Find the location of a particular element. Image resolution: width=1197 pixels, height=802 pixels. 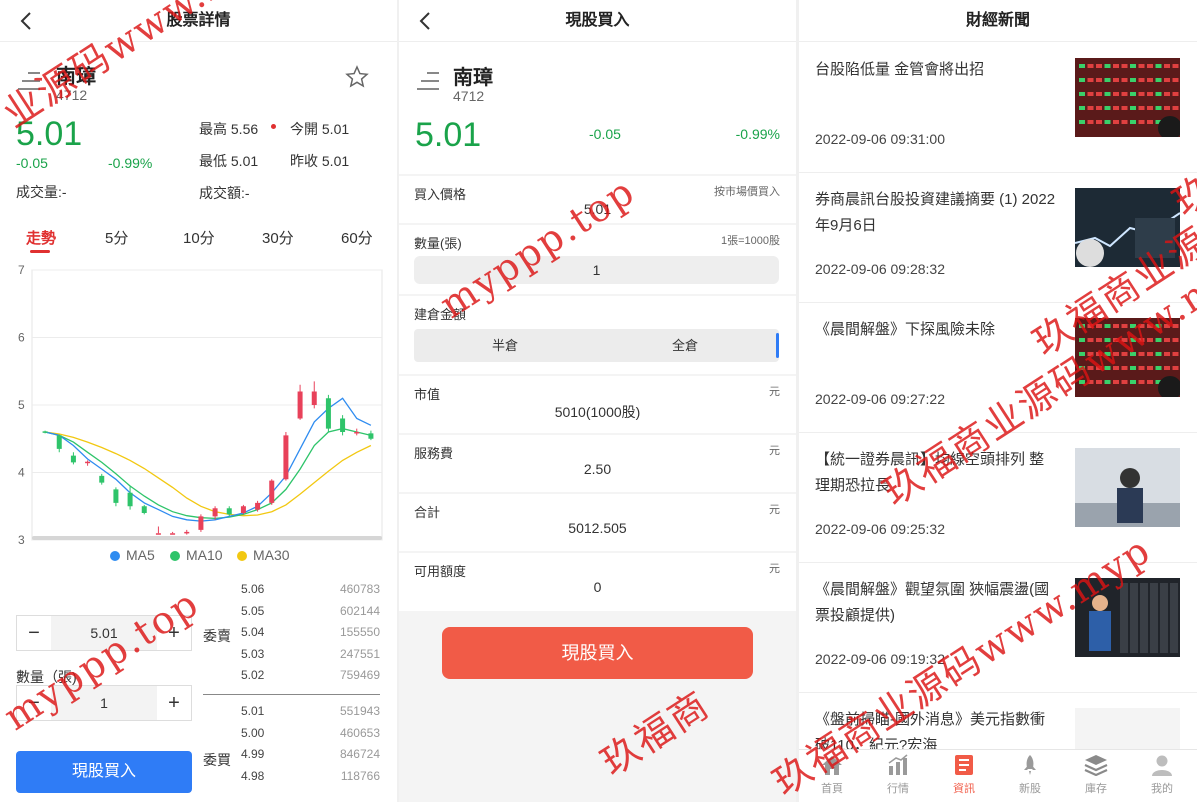

position-amount-label: 建倉金額 is located at coordinates (440, 314).